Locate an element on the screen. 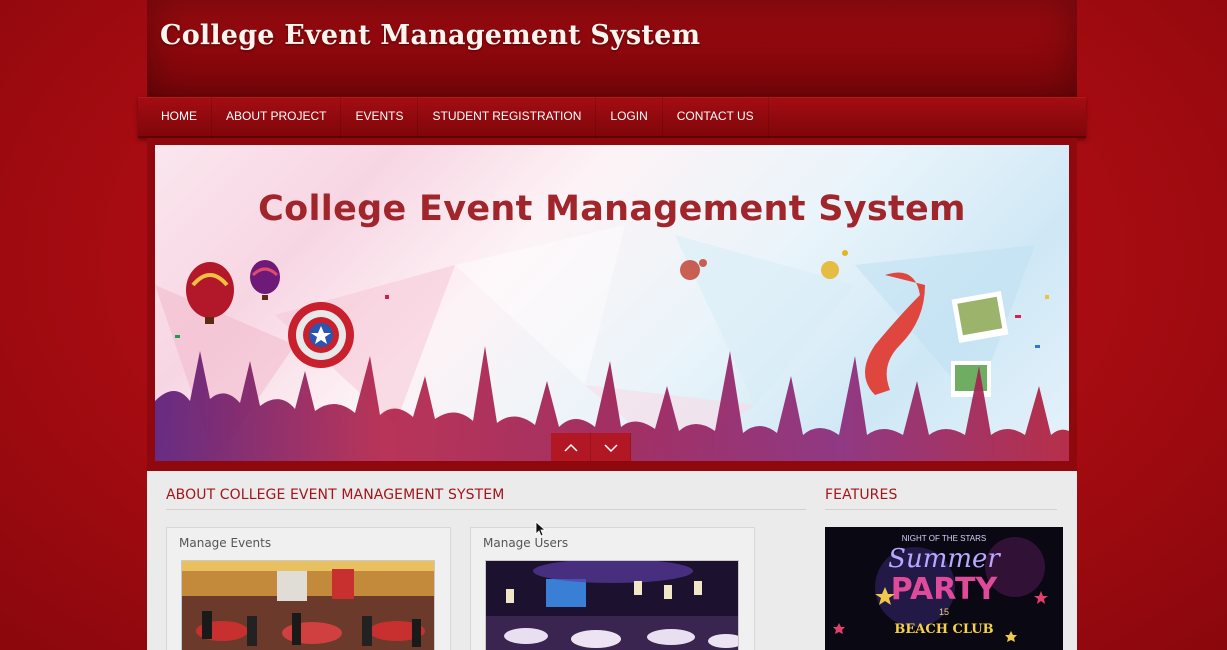 This screenshot has height=650, width=1227. card-title: Manage Events is located at coordinates (225, 543).